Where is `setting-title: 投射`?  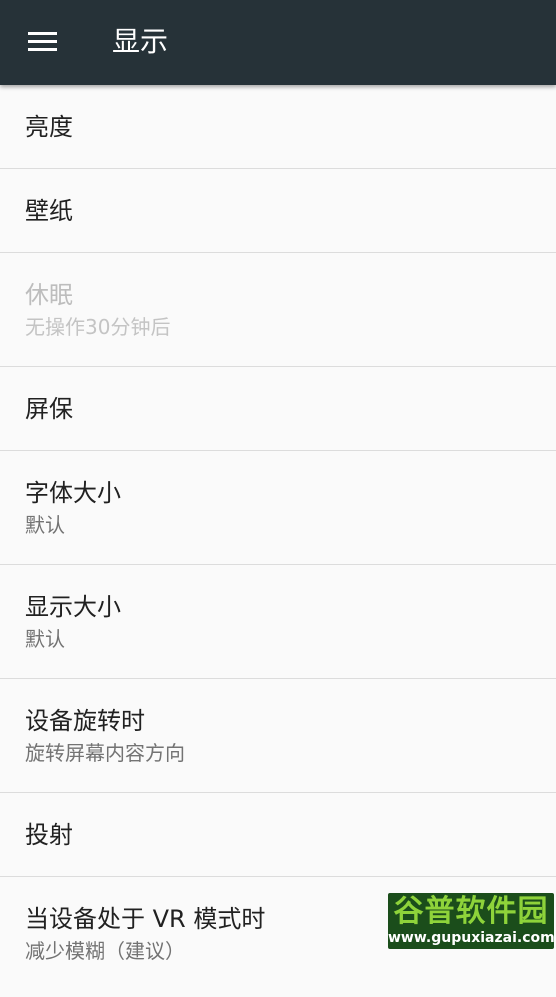 setting-title: 投射 is located at coordinates (49, 835).